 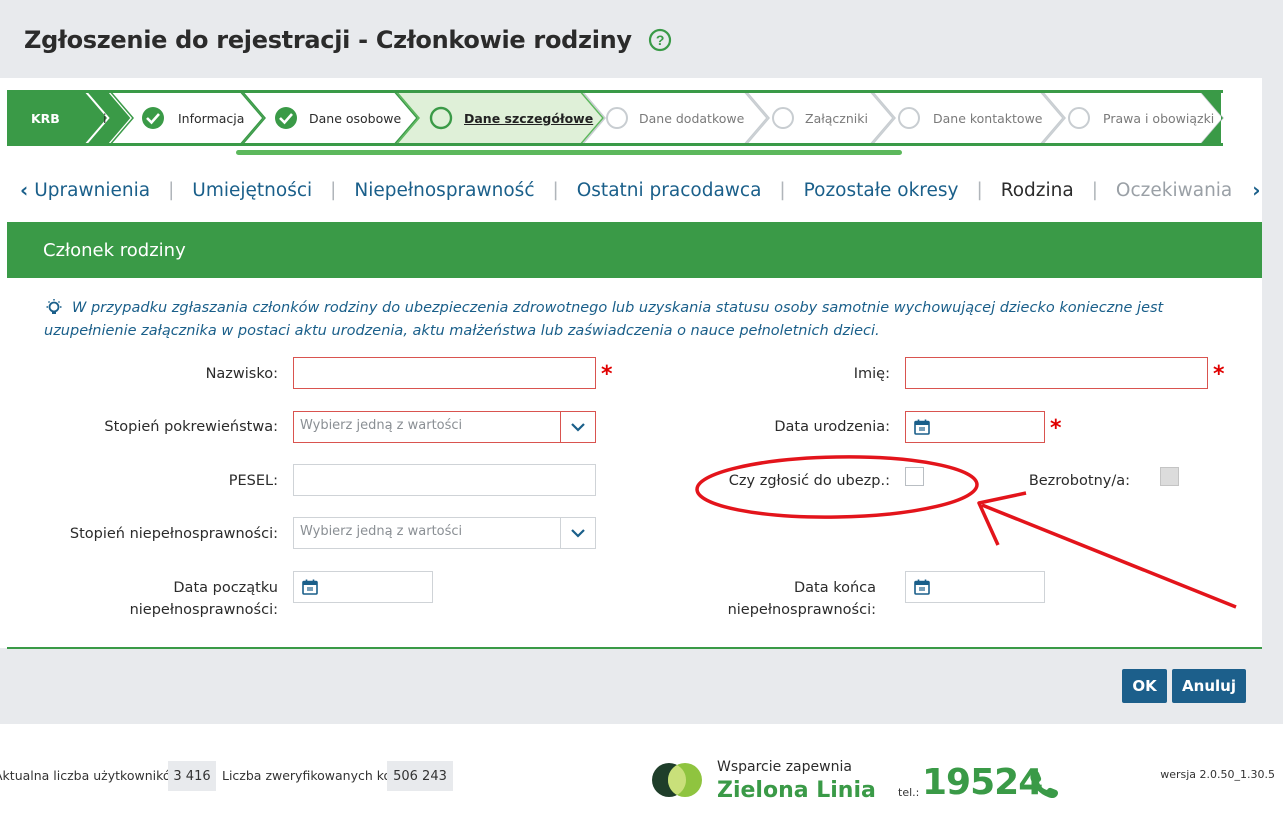 I want to click on tel-number: 19524, so click(x=982, y=782).